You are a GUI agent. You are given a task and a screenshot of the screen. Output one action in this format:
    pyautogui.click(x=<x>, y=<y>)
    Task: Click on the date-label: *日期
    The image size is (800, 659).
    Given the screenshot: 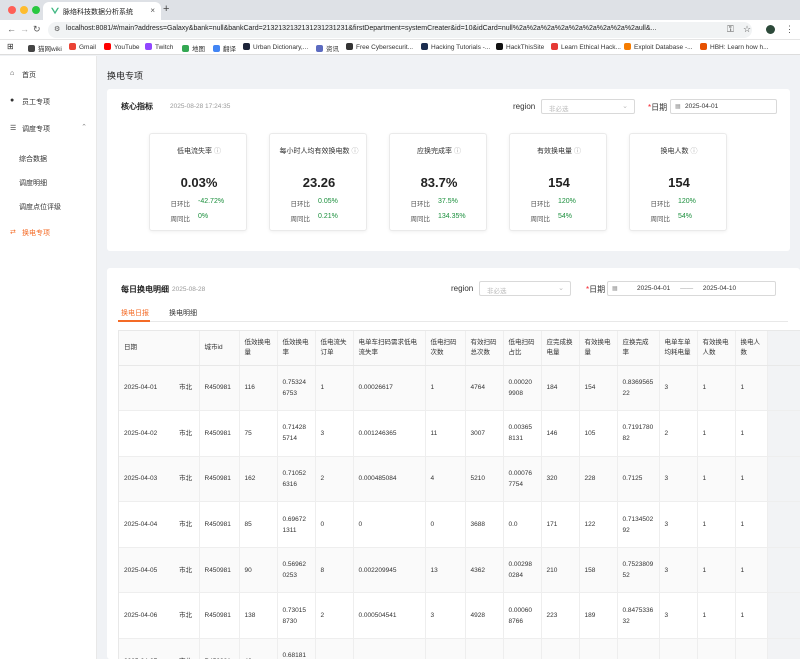 What is the action you would take?
    pyautogui.click(x=658, y=107)
    